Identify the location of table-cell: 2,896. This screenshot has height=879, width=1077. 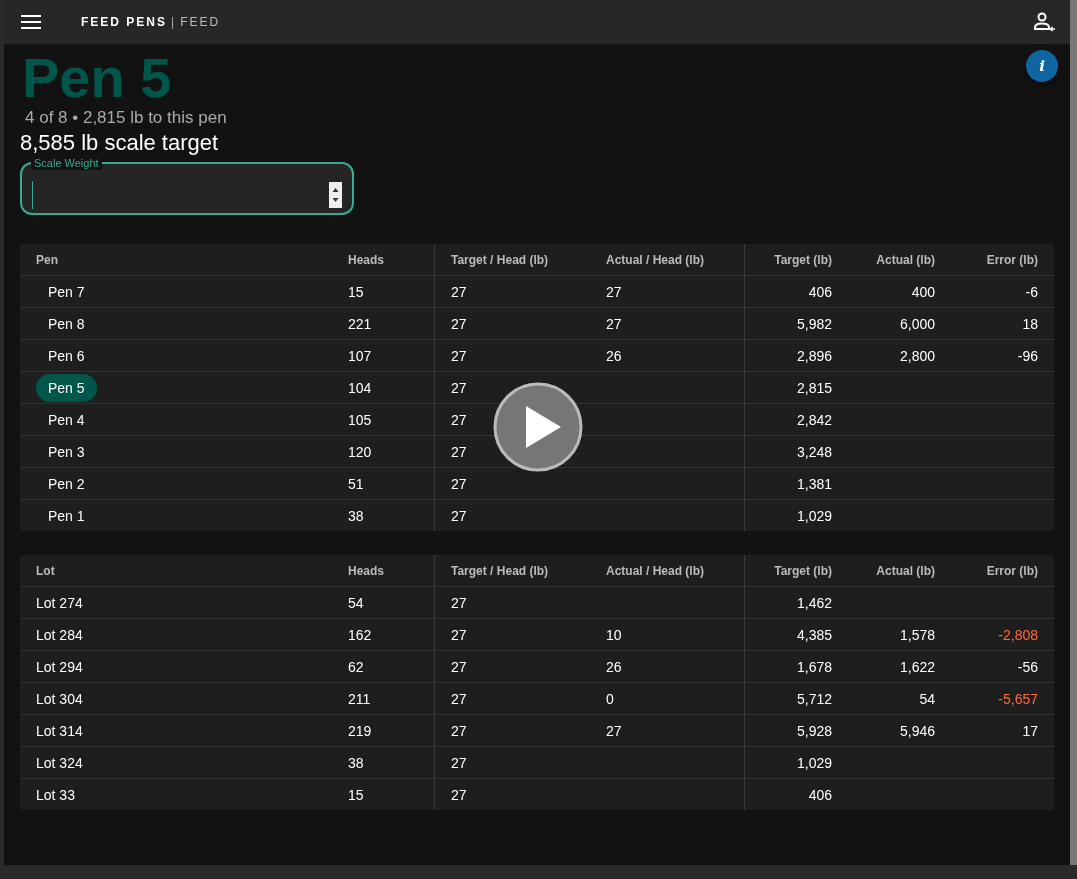
(814, 355).